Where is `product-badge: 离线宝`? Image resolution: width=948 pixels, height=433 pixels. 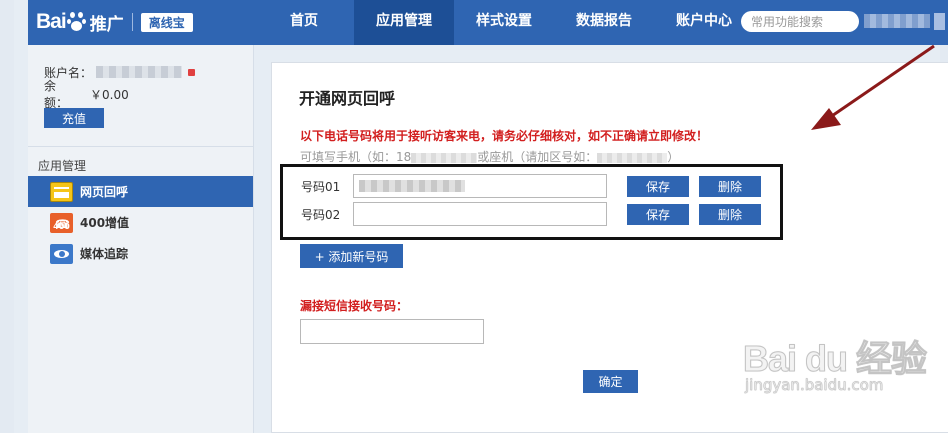 product-badge: 离线宝 is located at coordinates (166, 22).